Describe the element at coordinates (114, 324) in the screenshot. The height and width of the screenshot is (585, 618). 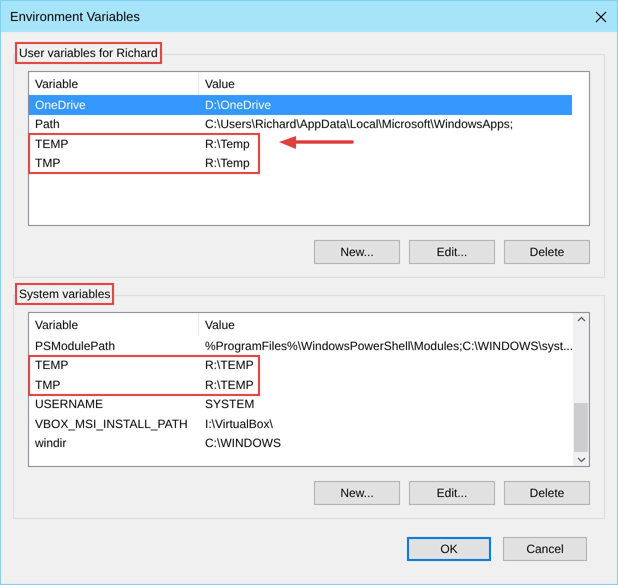
I see `column-header: Variable` at that location.